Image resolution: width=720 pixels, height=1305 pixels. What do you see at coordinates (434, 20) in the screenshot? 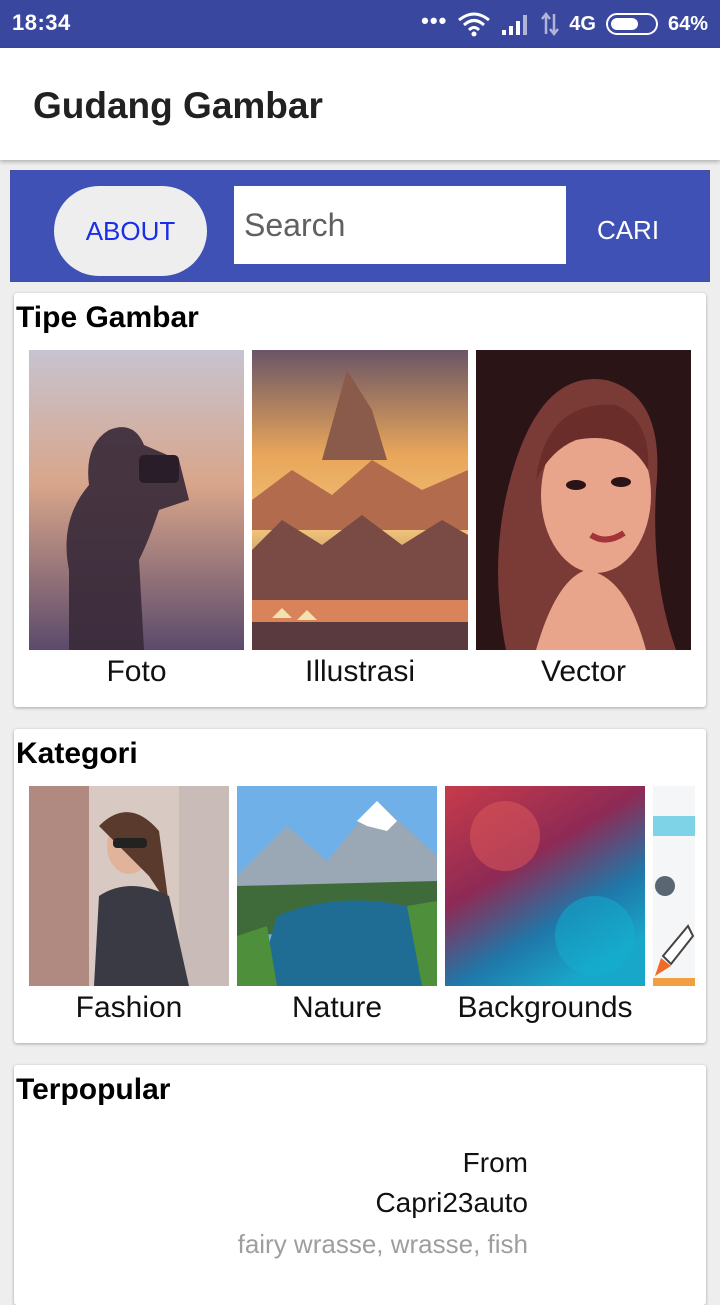
I see `notification-dots: •••` at bounding box center [434, 20].